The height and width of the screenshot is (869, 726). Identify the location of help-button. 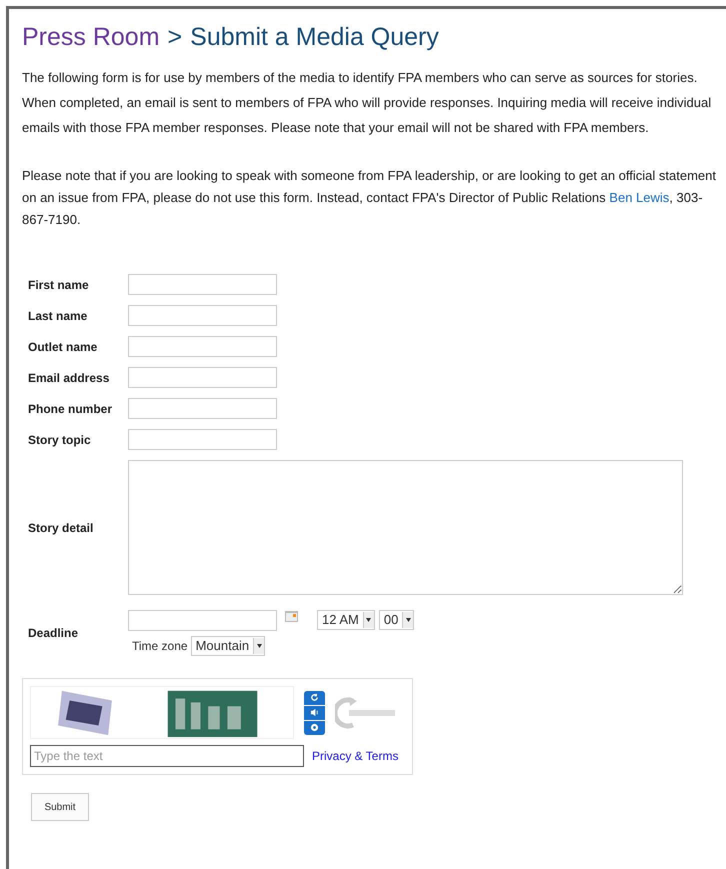
(314, 727).